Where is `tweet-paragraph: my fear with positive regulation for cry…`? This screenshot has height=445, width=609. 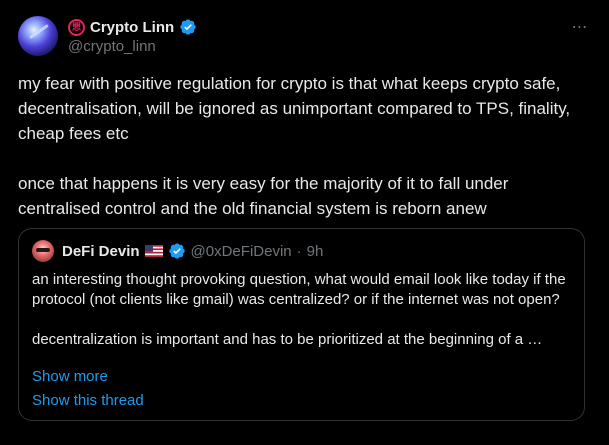
tweet-paragraph: my fear with positive regulation for cry… is located at coordinates (294, 108).